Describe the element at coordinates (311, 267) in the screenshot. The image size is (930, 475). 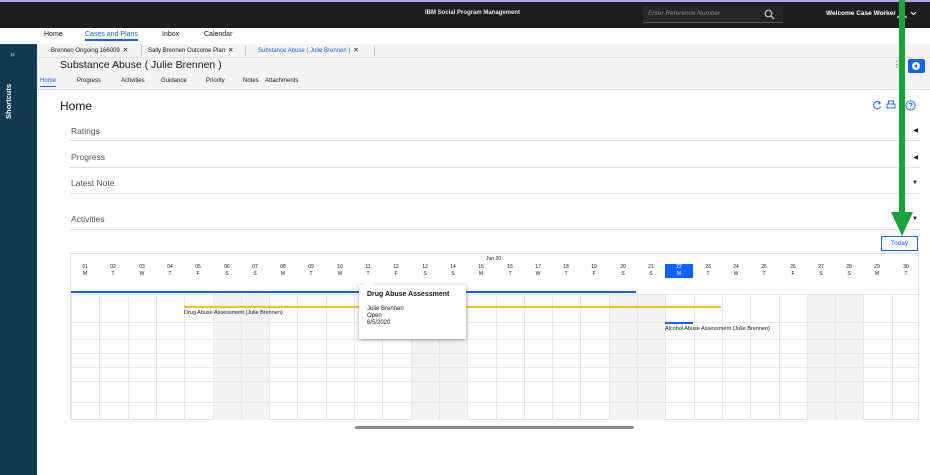
I see `day-number: 09` at that location.